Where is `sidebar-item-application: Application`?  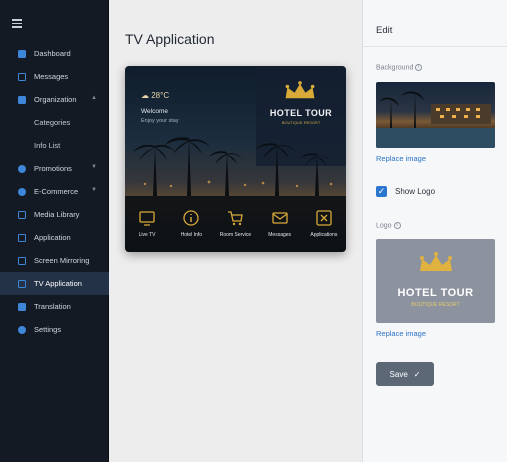 sidebar-item-application: Application is located at coordinates (54, 237).